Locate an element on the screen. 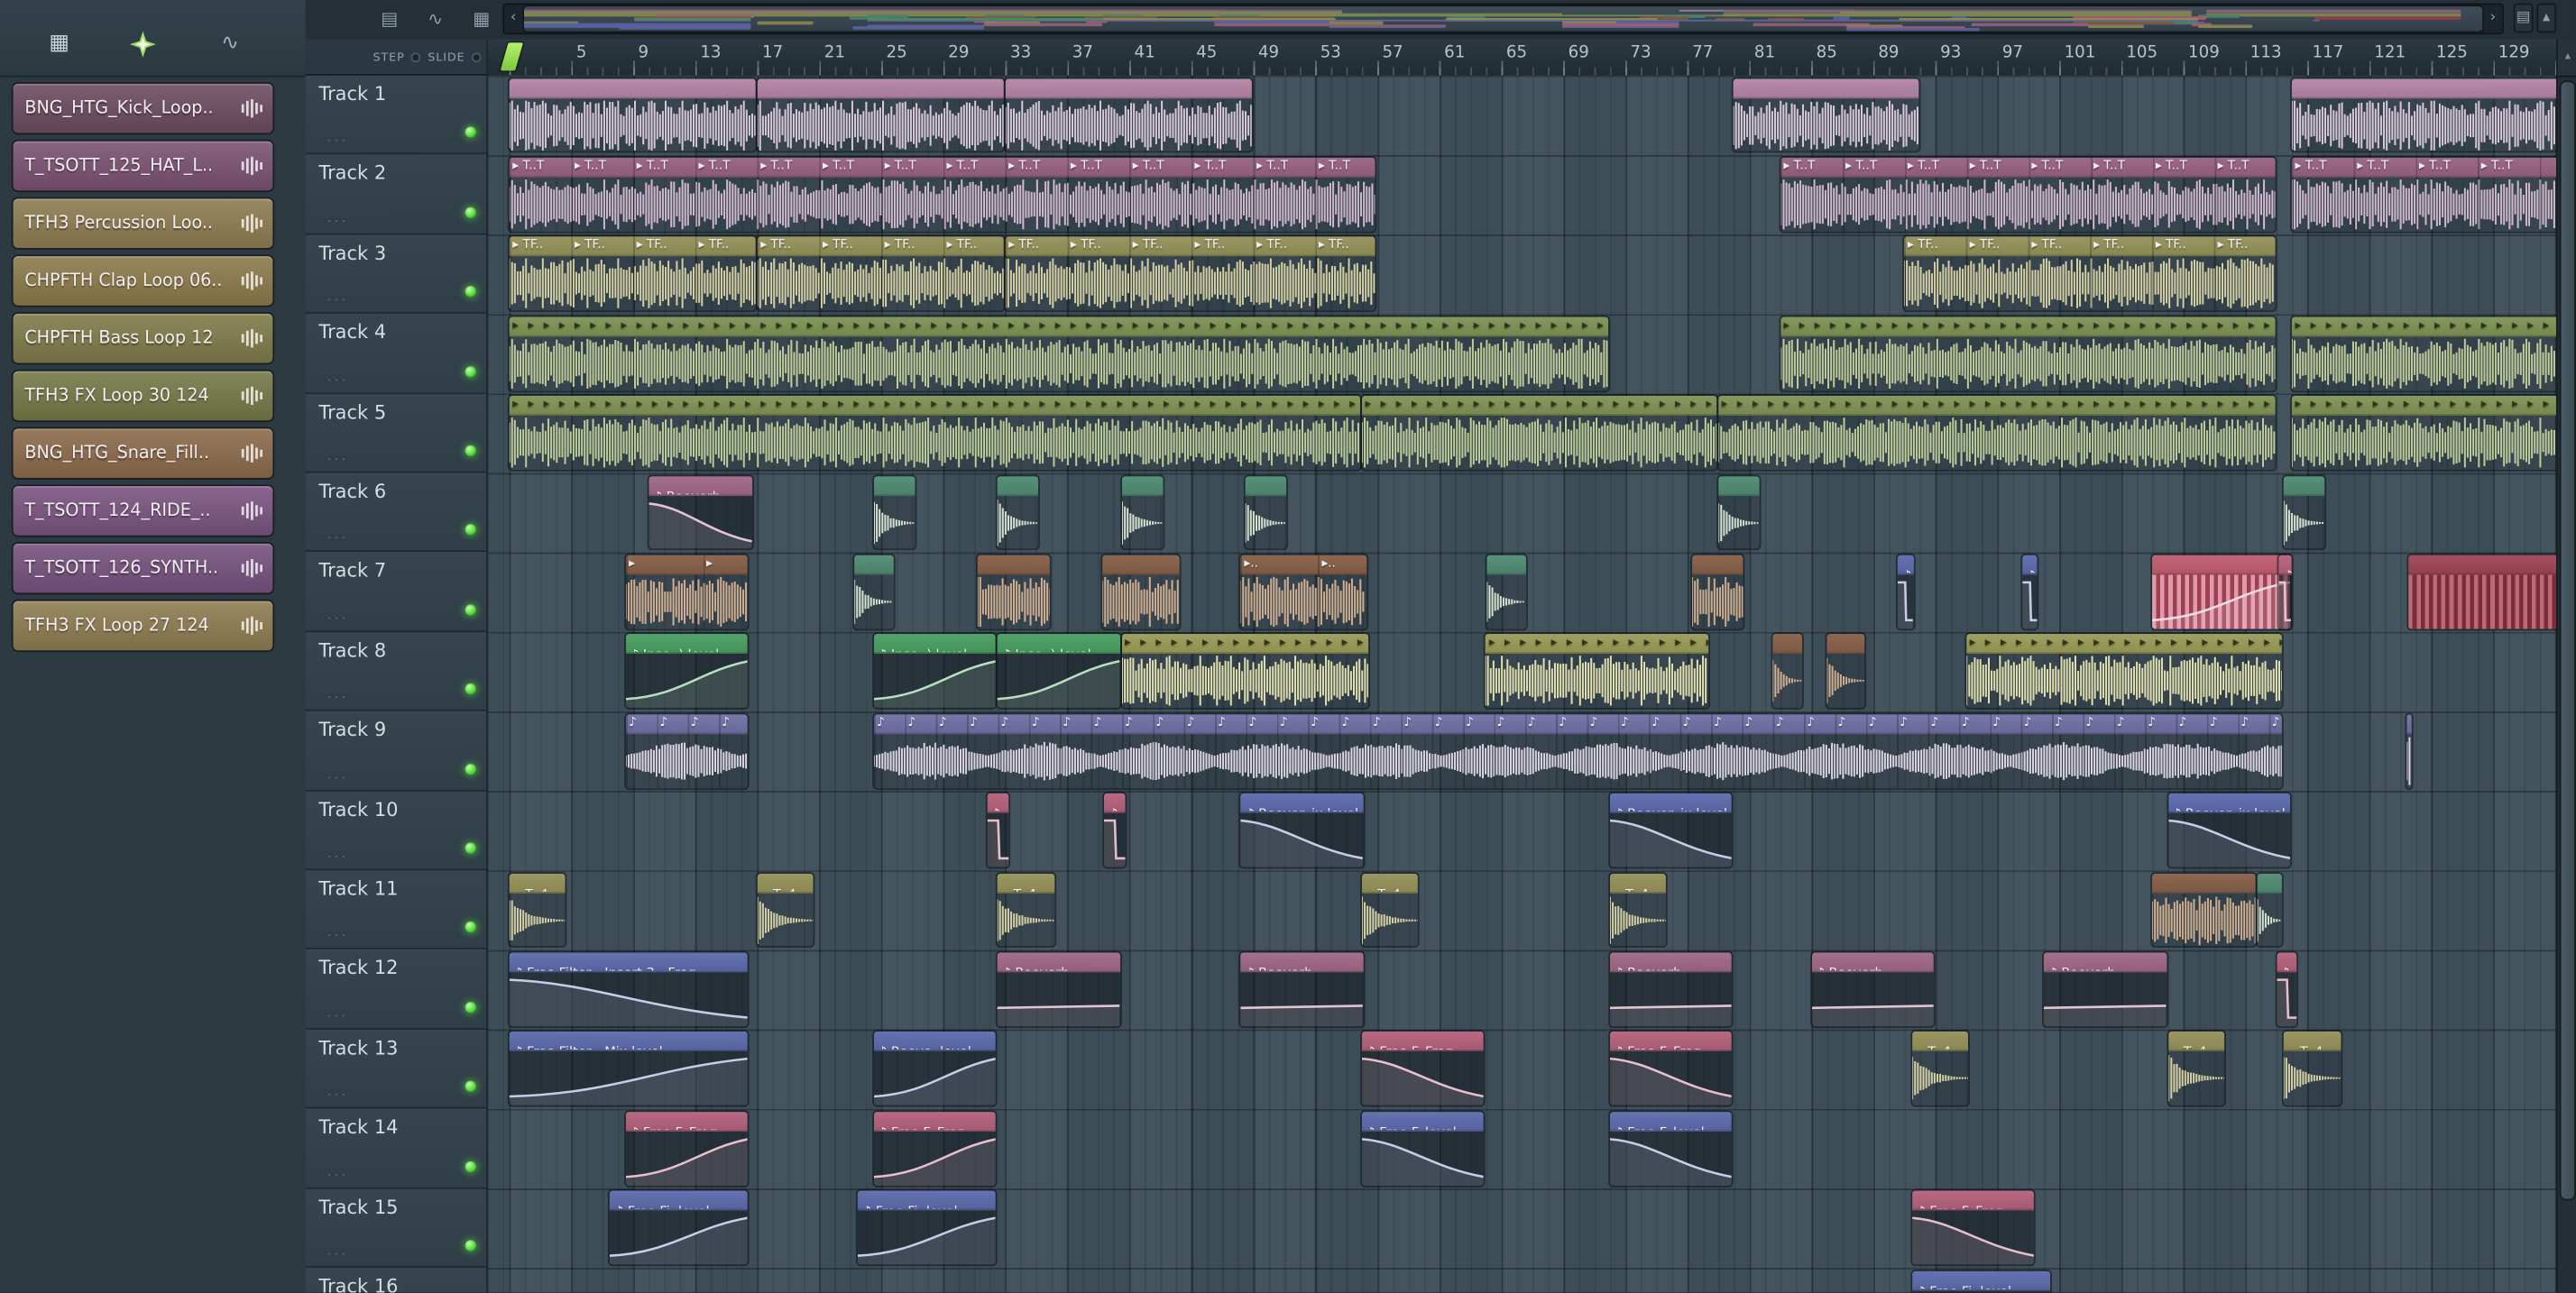  audio-clip: ▸ ▸ ▸ ▸ ▸ ▸ ▸ ▸ ▸ ▸ ▸ ▸ ▸ ▸ ▸ is located at coordinates (1598, 672).